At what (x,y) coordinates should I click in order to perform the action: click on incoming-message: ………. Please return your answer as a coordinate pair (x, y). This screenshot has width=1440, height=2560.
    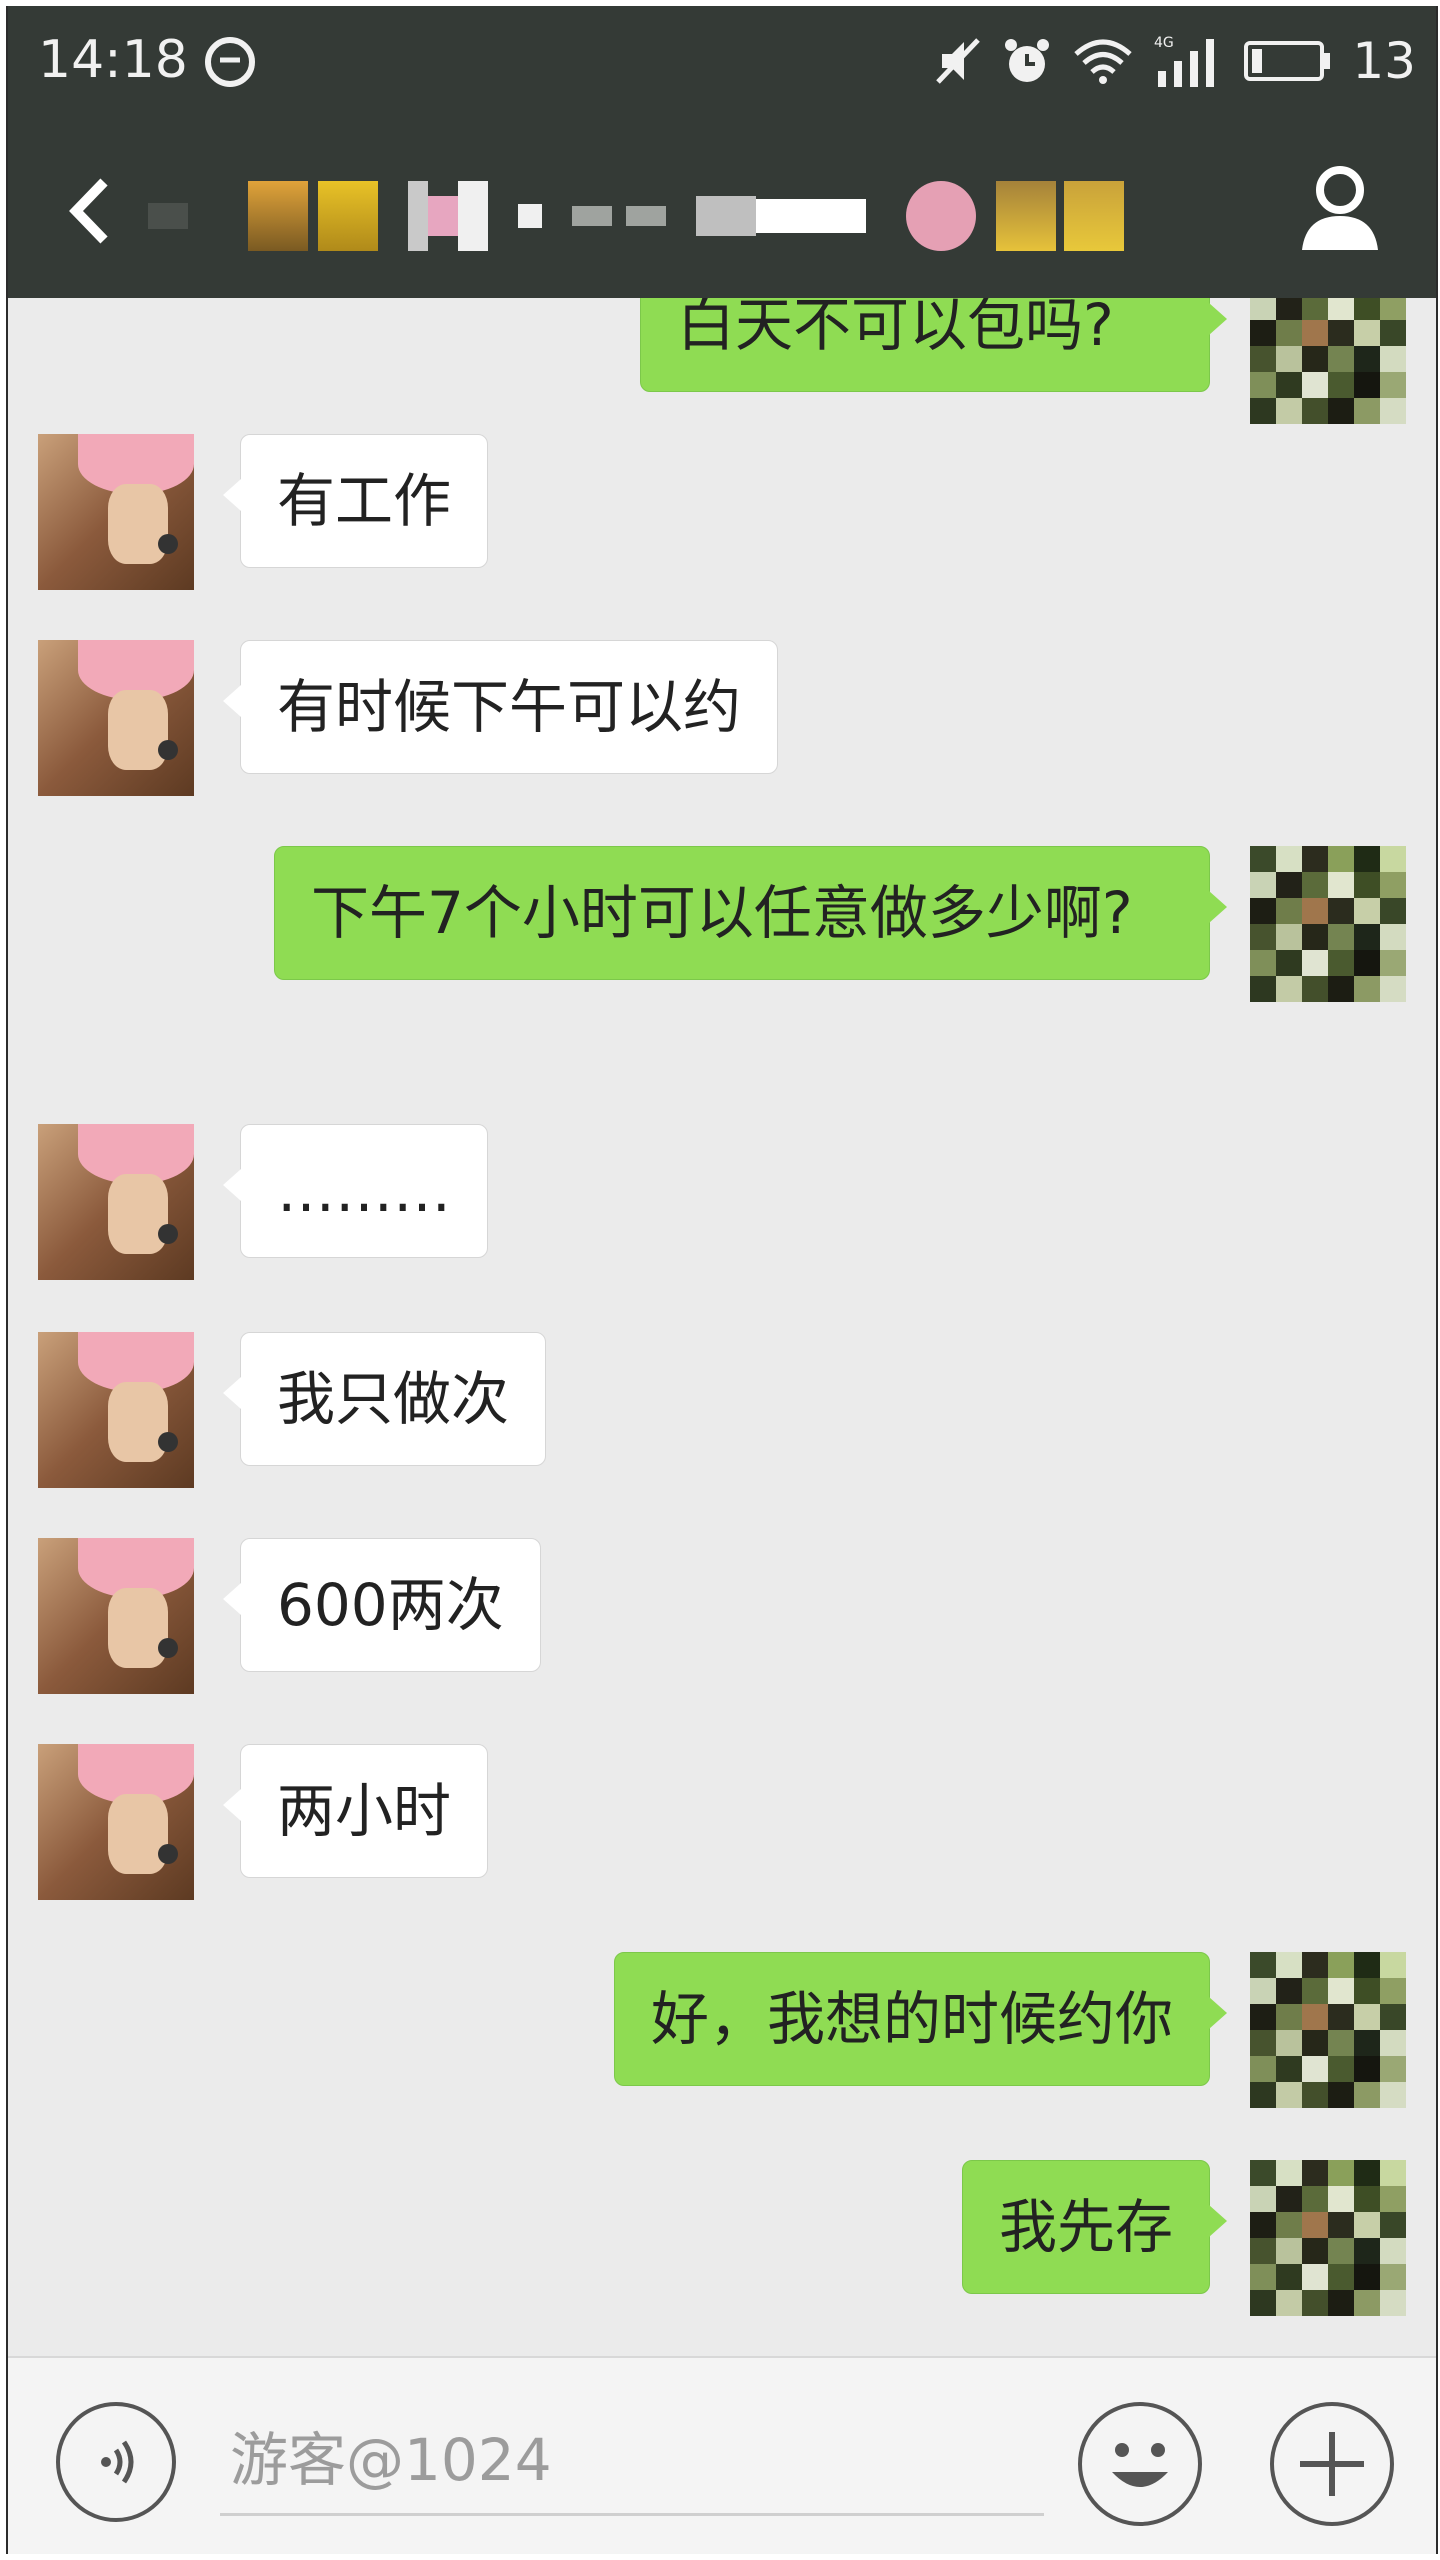
    Looking at the image, I should click on (355, 1191).